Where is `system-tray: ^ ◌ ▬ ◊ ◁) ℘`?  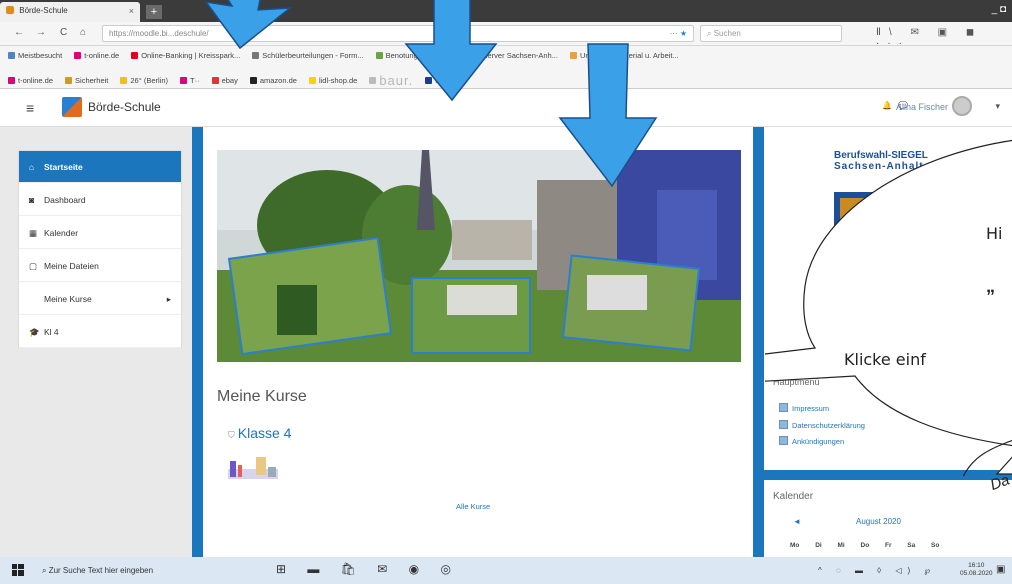 system-tray: ^ ◌ ▬ ◊ ◁) ℘ is located at coordinates (877, 570).